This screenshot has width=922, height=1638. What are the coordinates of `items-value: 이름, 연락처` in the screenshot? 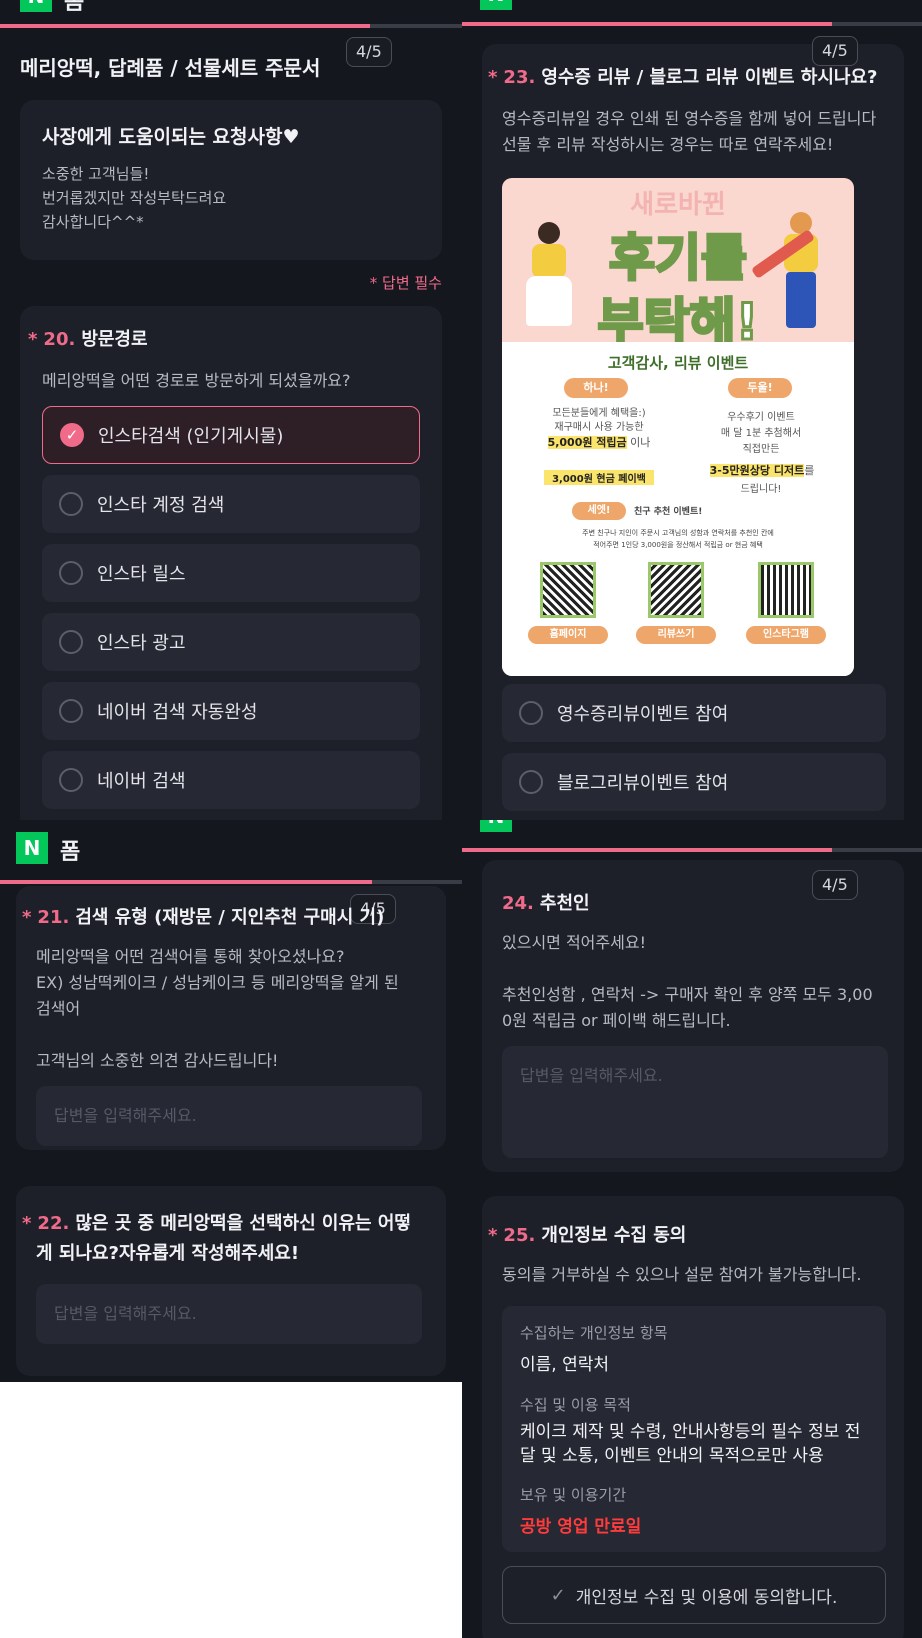 It's located at (565, 1365).